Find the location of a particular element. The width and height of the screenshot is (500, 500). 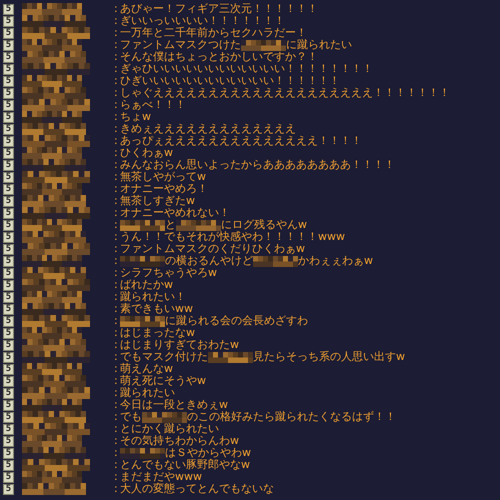

chat-message: はじまったなw is located at coordinates (157, 333).